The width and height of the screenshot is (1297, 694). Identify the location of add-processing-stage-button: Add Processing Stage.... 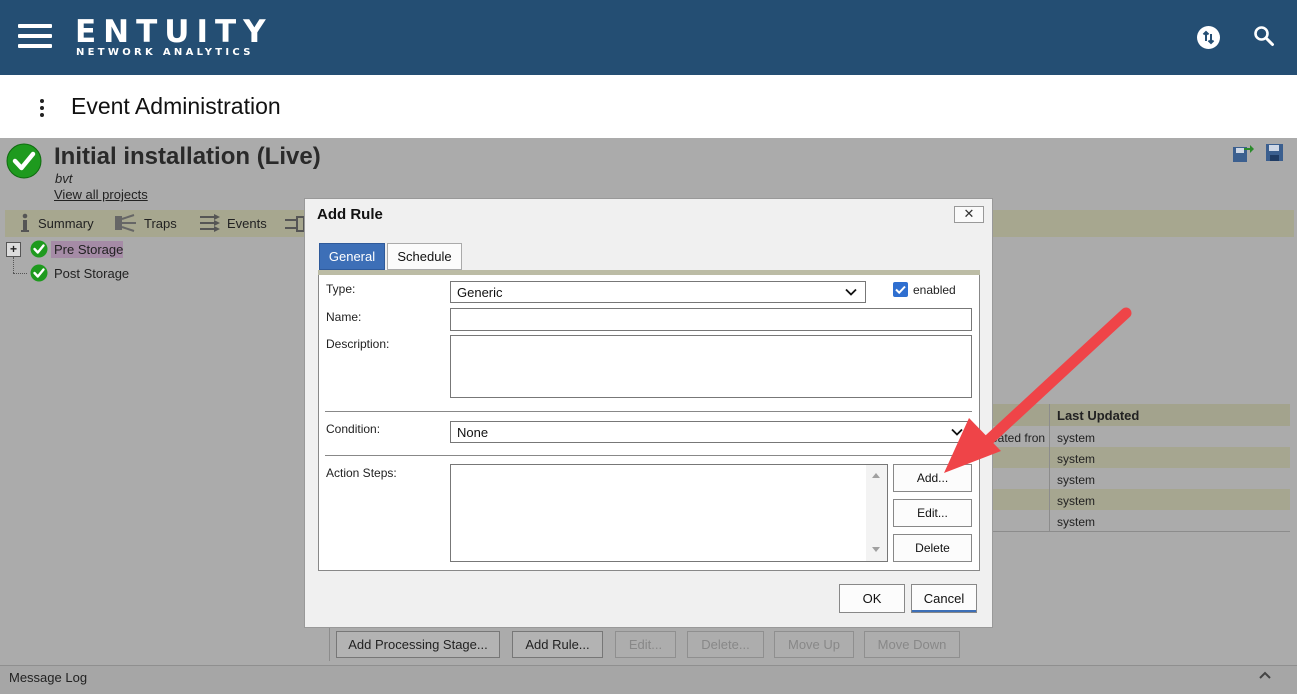
(418, 644).